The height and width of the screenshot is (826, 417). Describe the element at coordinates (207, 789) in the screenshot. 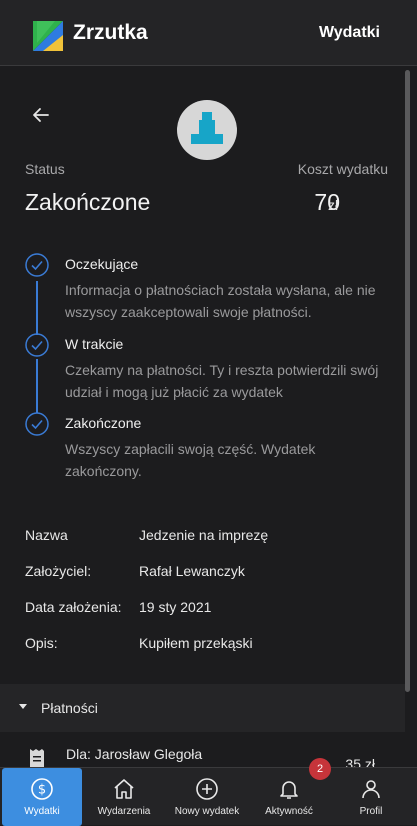

I see `plus-circle-icon` at that location.